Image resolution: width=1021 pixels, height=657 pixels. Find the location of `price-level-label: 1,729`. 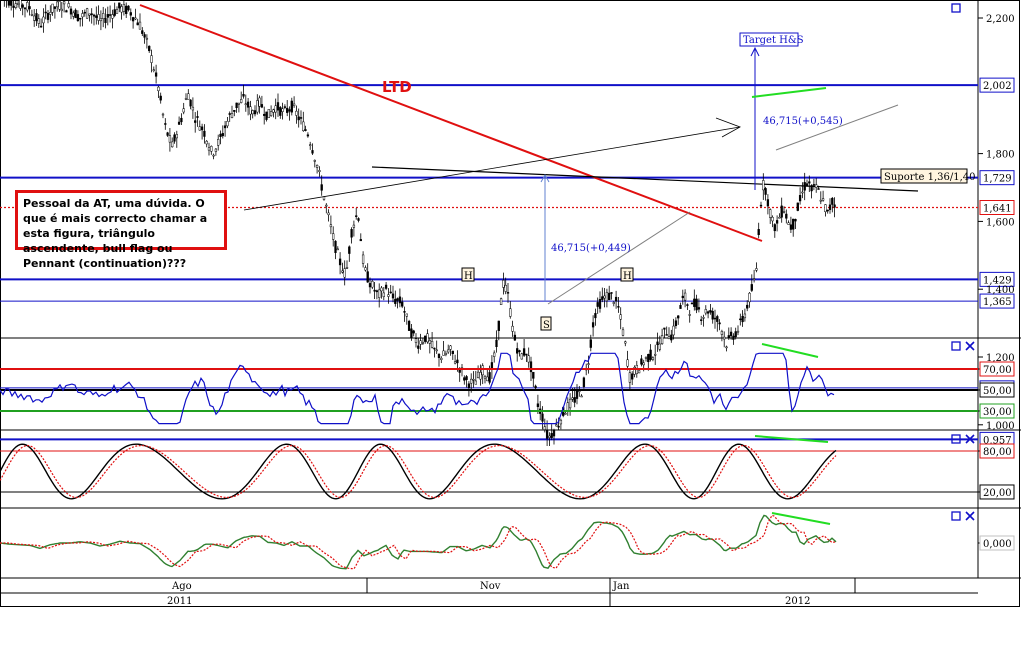

price-level-label: 1,729 is located at coordinates (997, 179).